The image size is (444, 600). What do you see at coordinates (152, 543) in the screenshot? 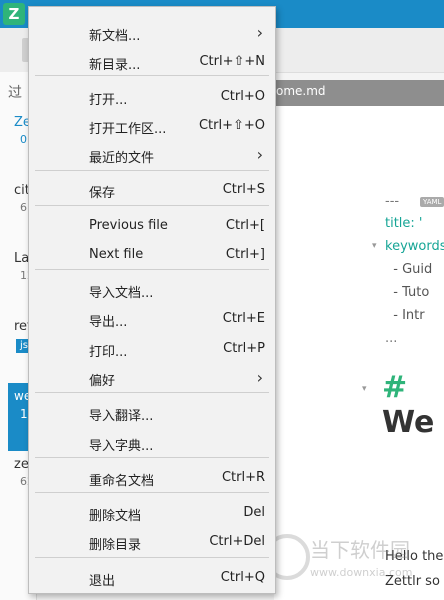
I see `menu-item-delete-directory: 删除目录 Ctrl+Del` at bounding box center [152, 543].